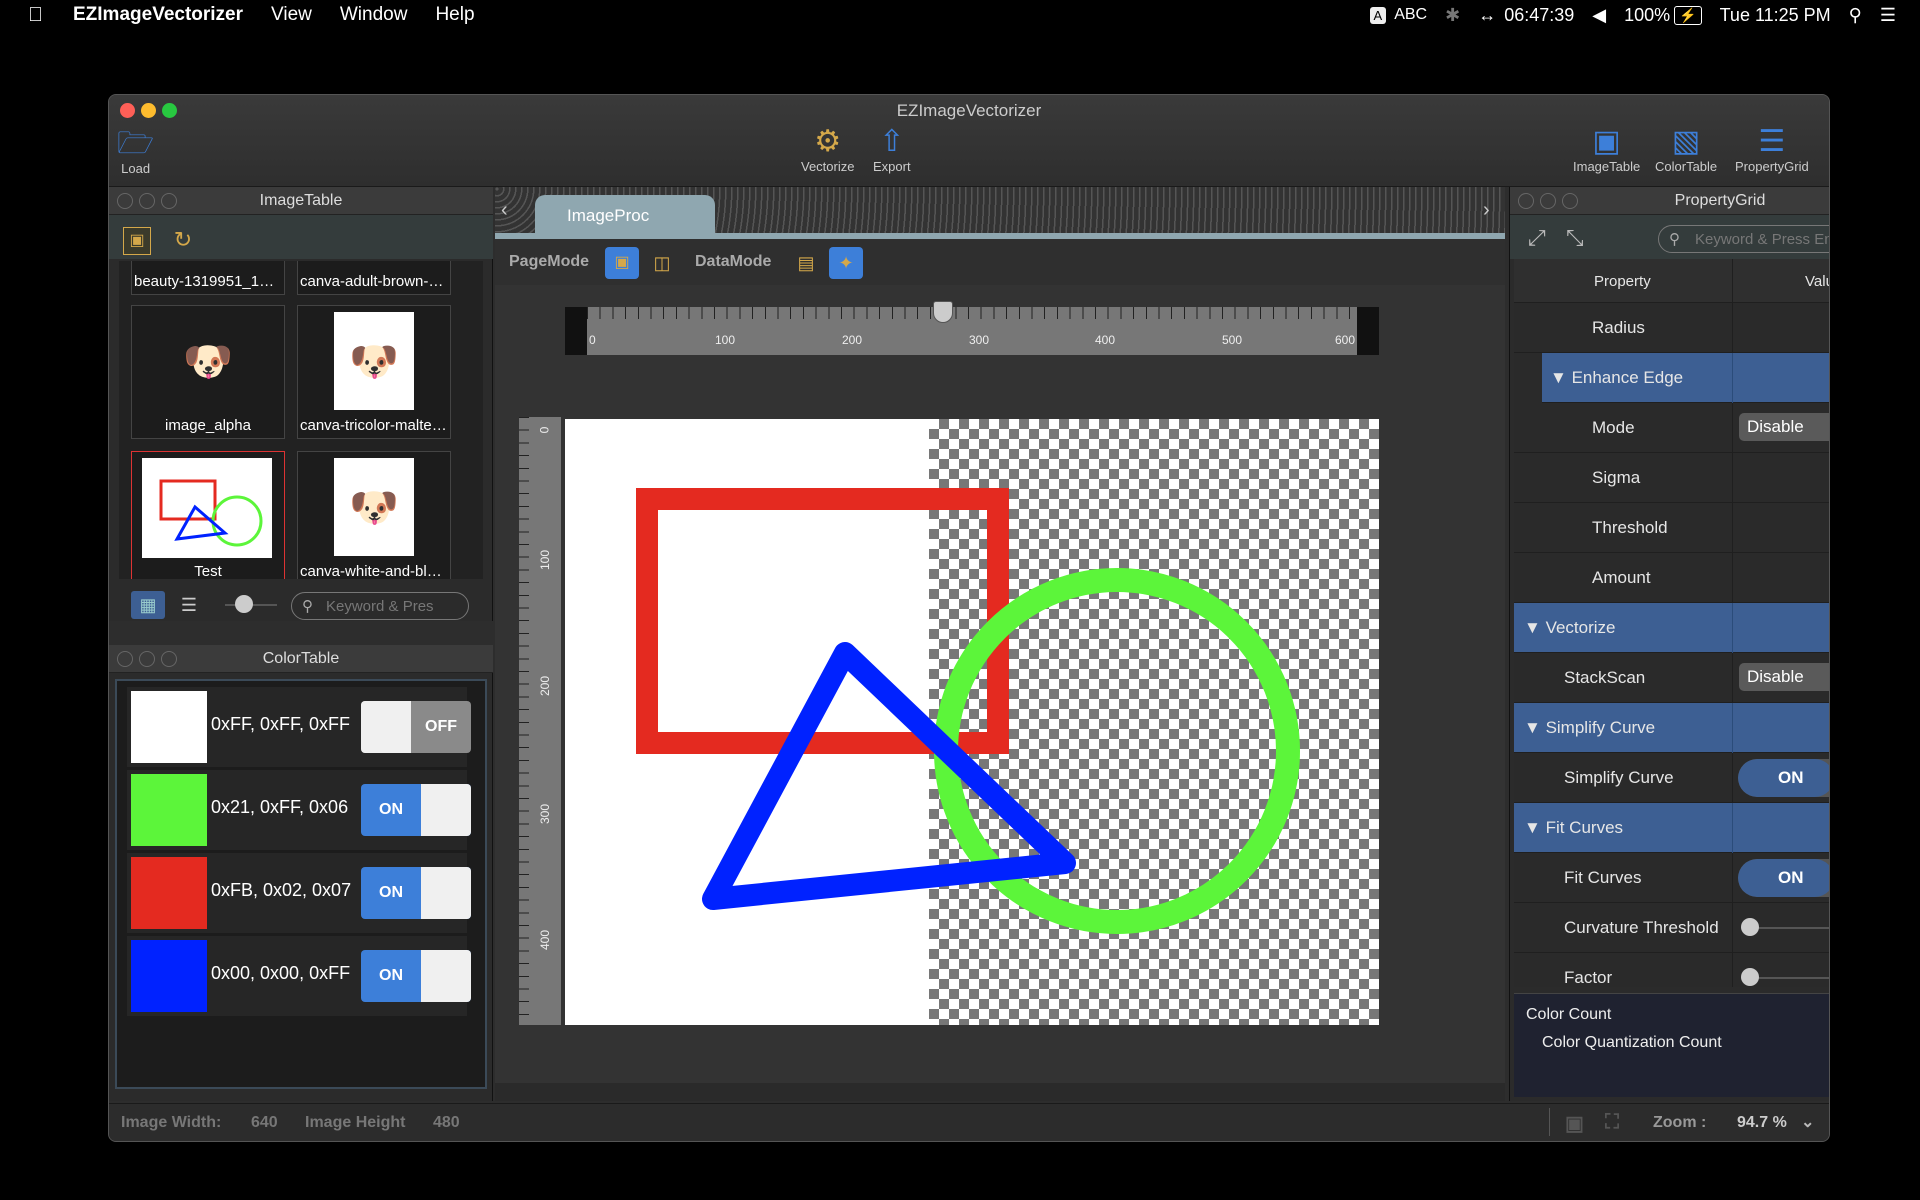  I want to click on refresh-icon: ↻, so click(183, 241).